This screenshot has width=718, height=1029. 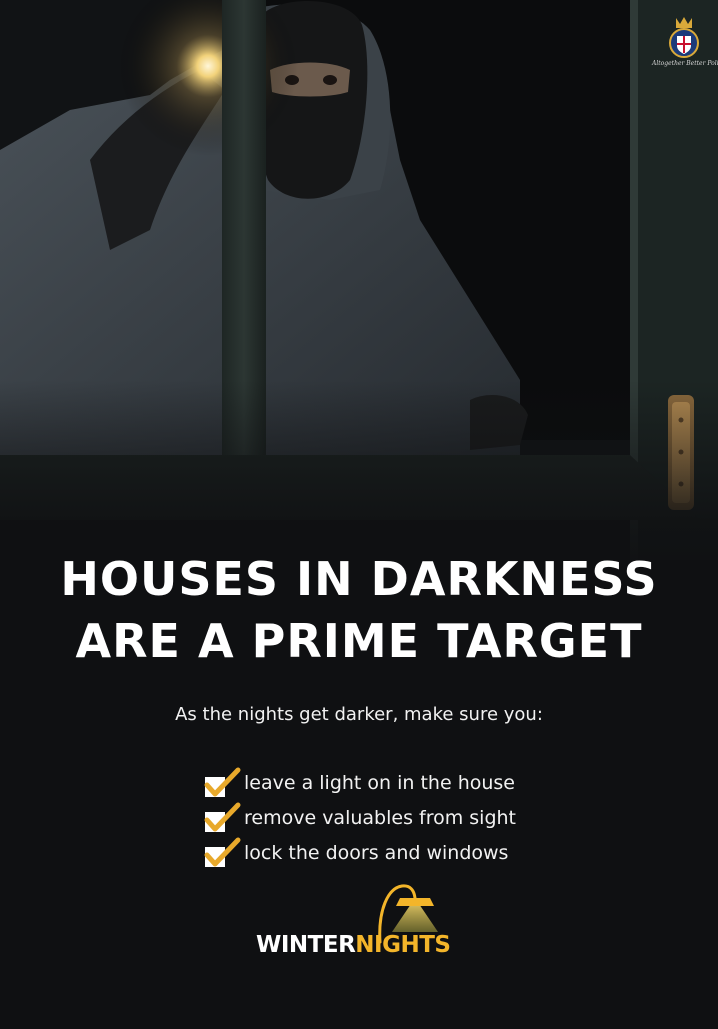 I want to click on crest-motto: Altogether Better Policing, so click(x=685, y=63).